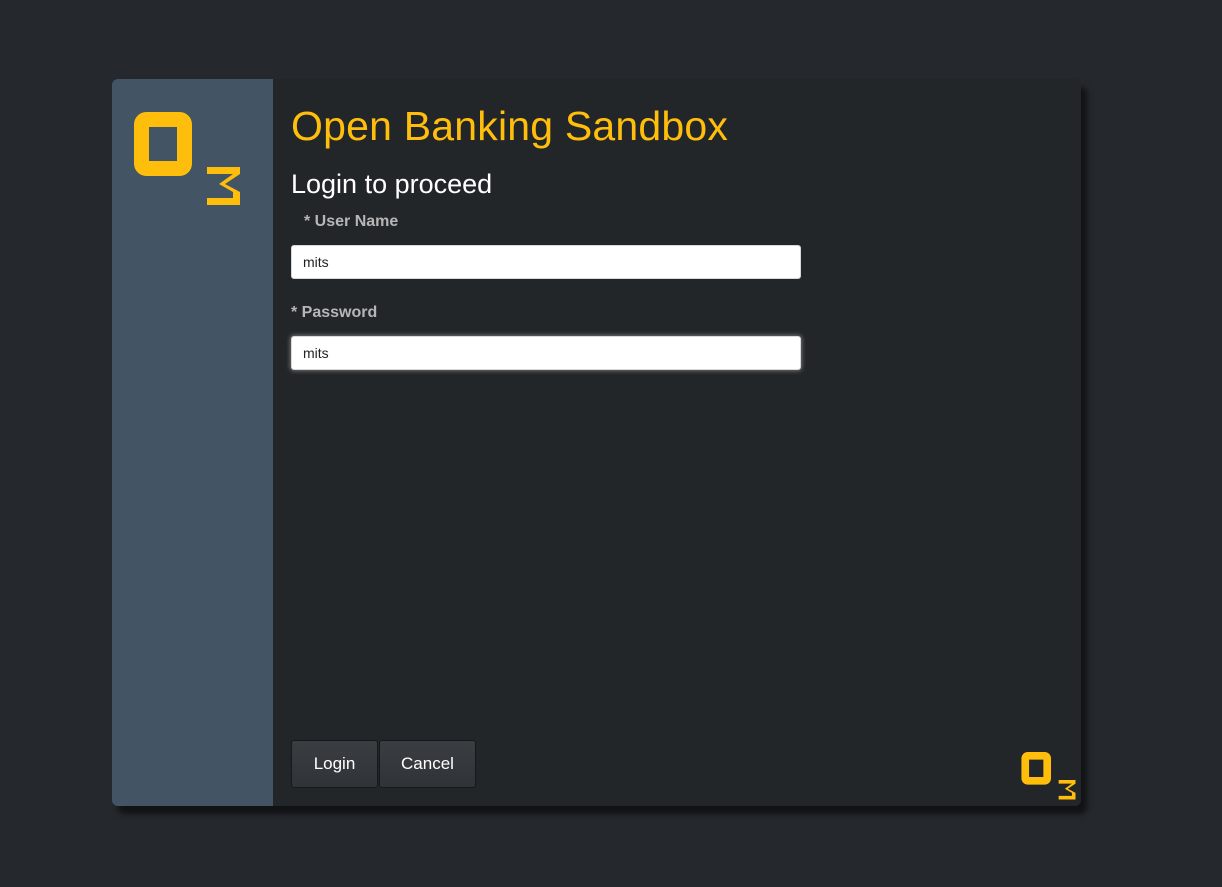 This screenshot has height=887, width=1222. Describe the element at coordinates (510, 126) in the screenshot. I see `page-title: Open Banking Sandbox` at that location.